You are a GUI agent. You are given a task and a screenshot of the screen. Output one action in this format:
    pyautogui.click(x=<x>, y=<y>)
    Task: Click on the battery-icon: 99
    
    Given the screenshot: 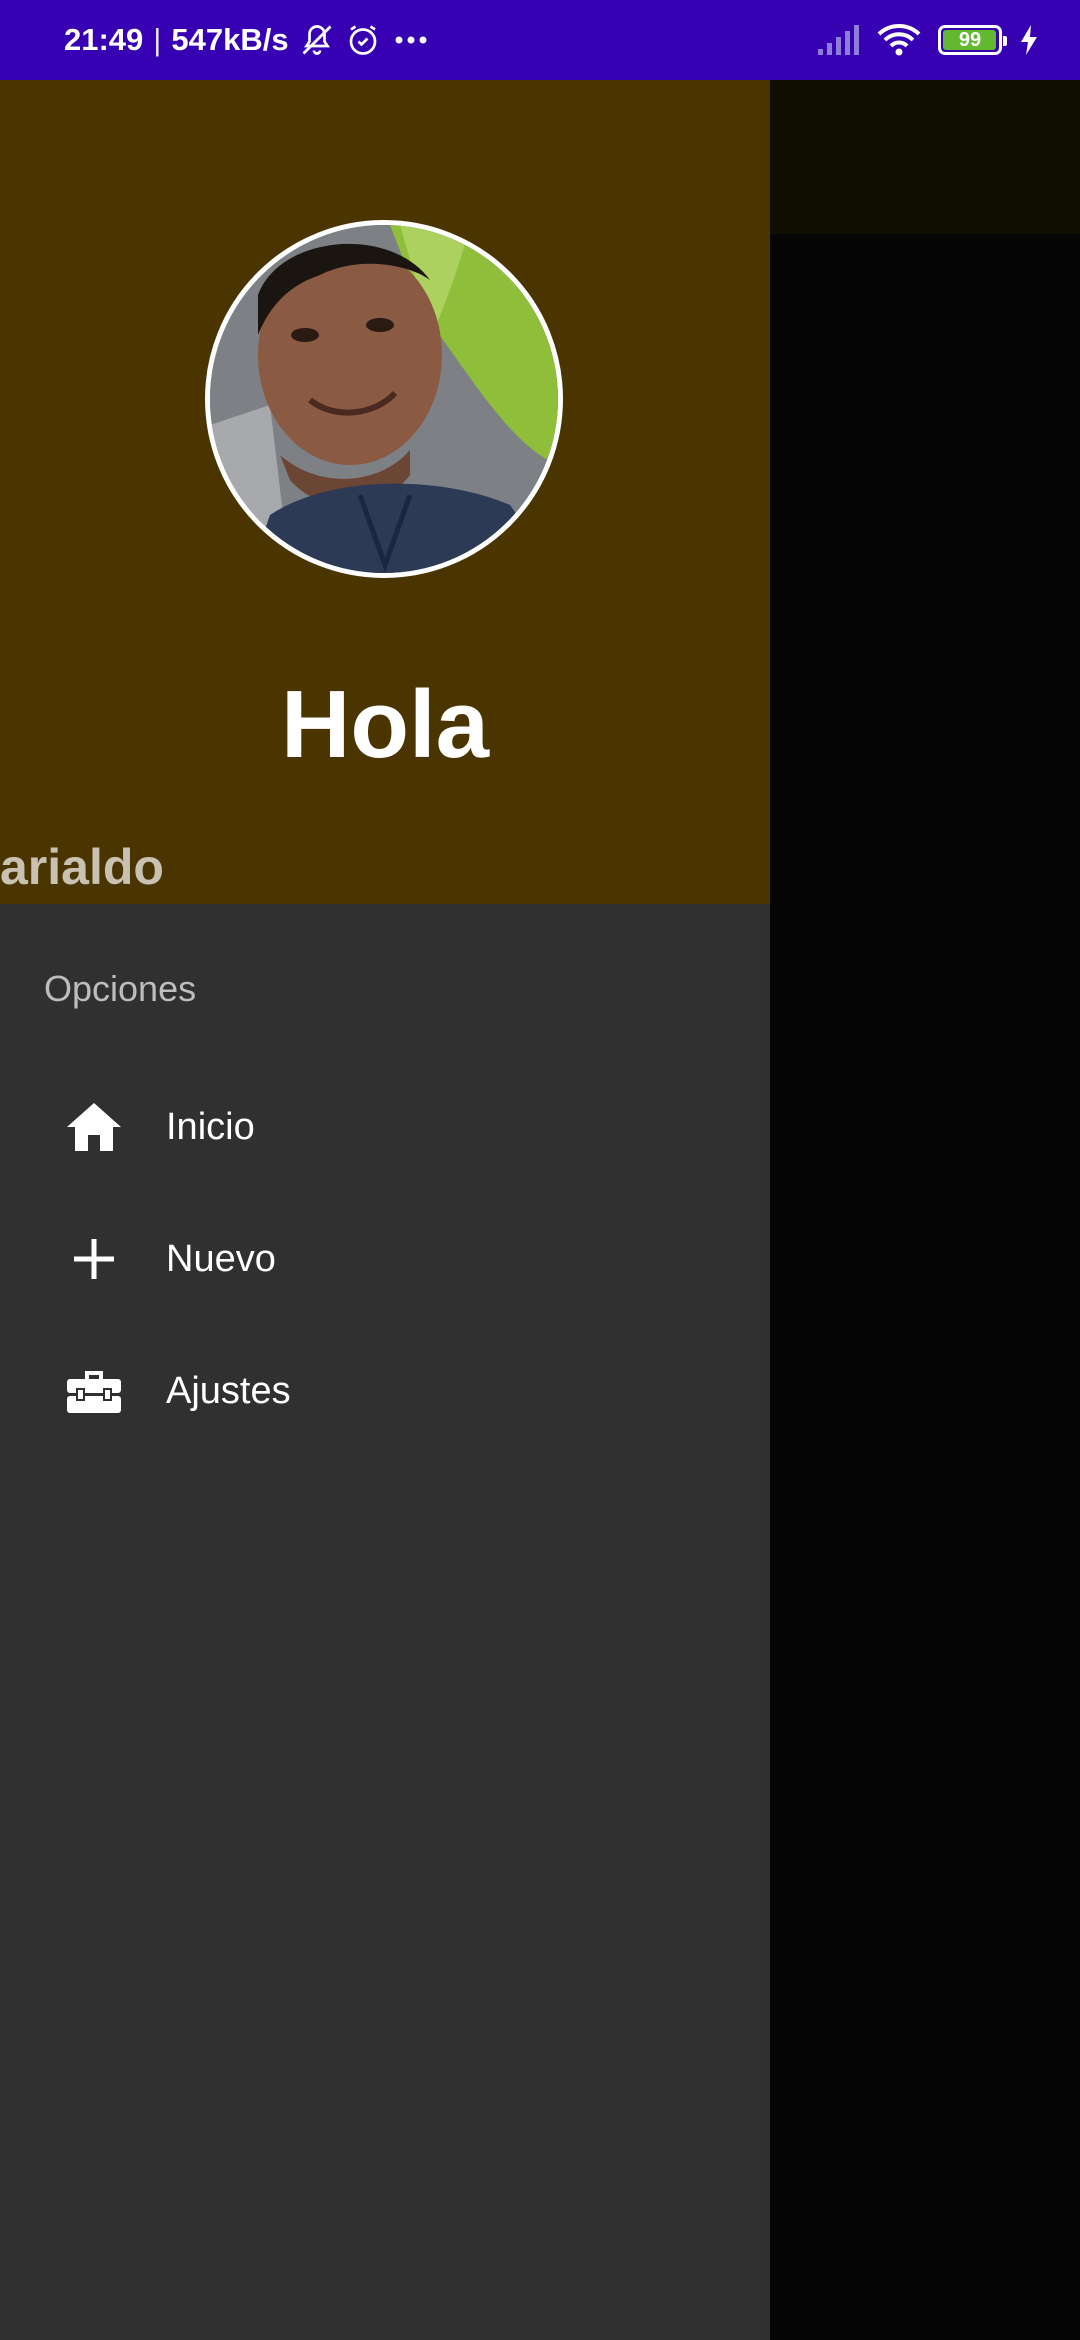 What is the action you would take?
    pyautogui.click(x=972, y=40)
    